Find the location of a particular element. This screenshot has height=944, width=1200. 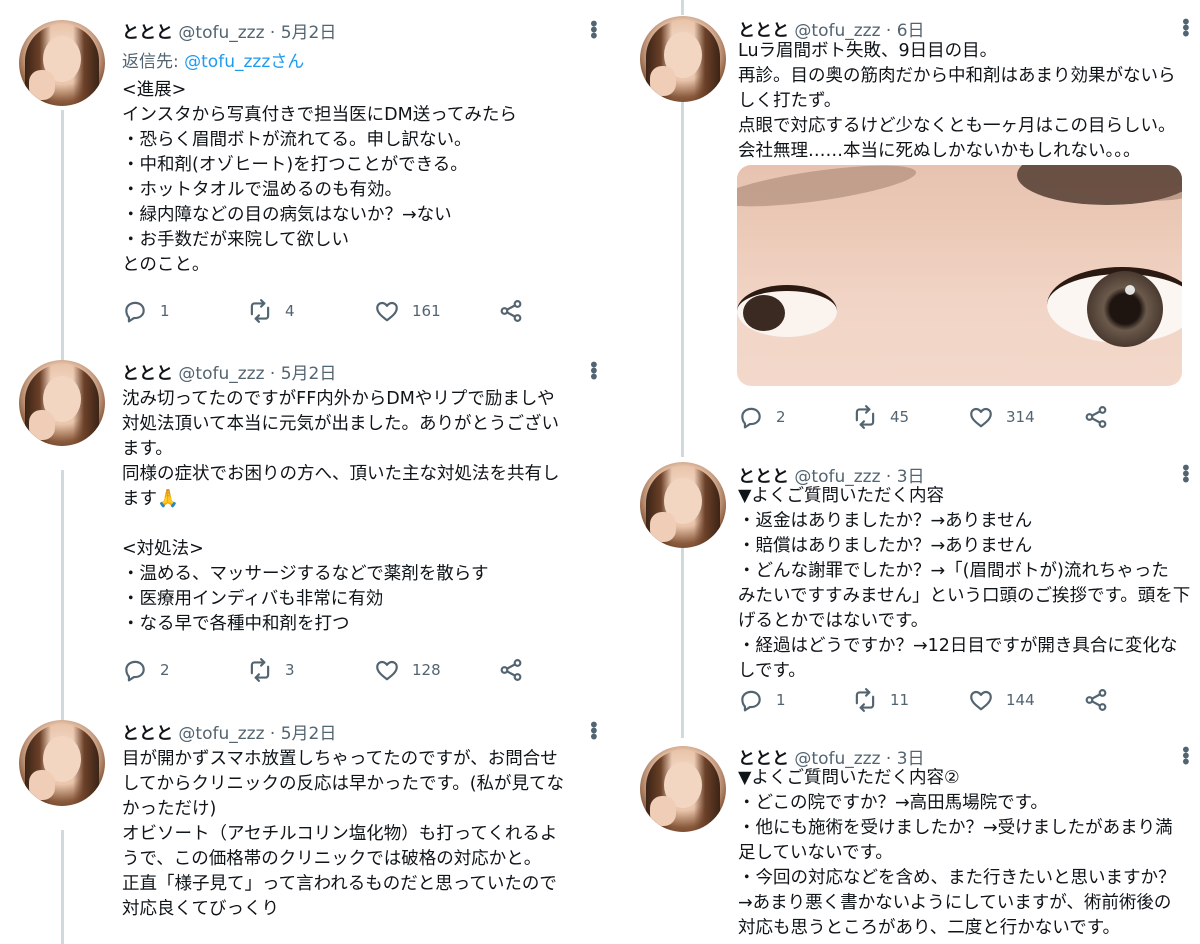

tweet-text-line: ・どんな謝罪でしたか？→「(眉間ボトが)流れちゃった is located at coordinates (953, 571).